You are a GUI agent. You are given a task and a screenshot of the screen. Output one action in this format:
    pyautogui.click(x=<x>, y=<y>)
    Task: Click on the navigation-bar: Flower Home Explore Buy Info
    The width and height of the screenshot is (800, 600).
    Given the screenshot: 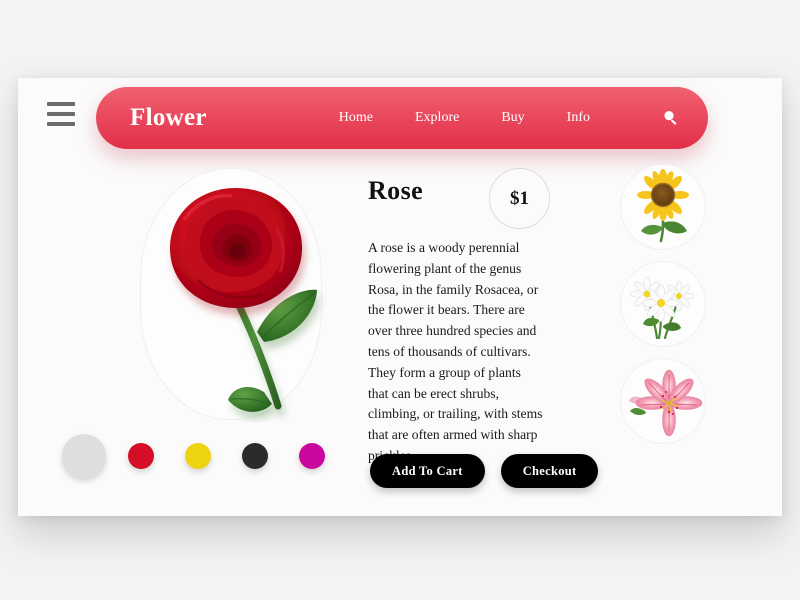 What is the action you would take?
    pyautogui.click(x=402, y=118)
    